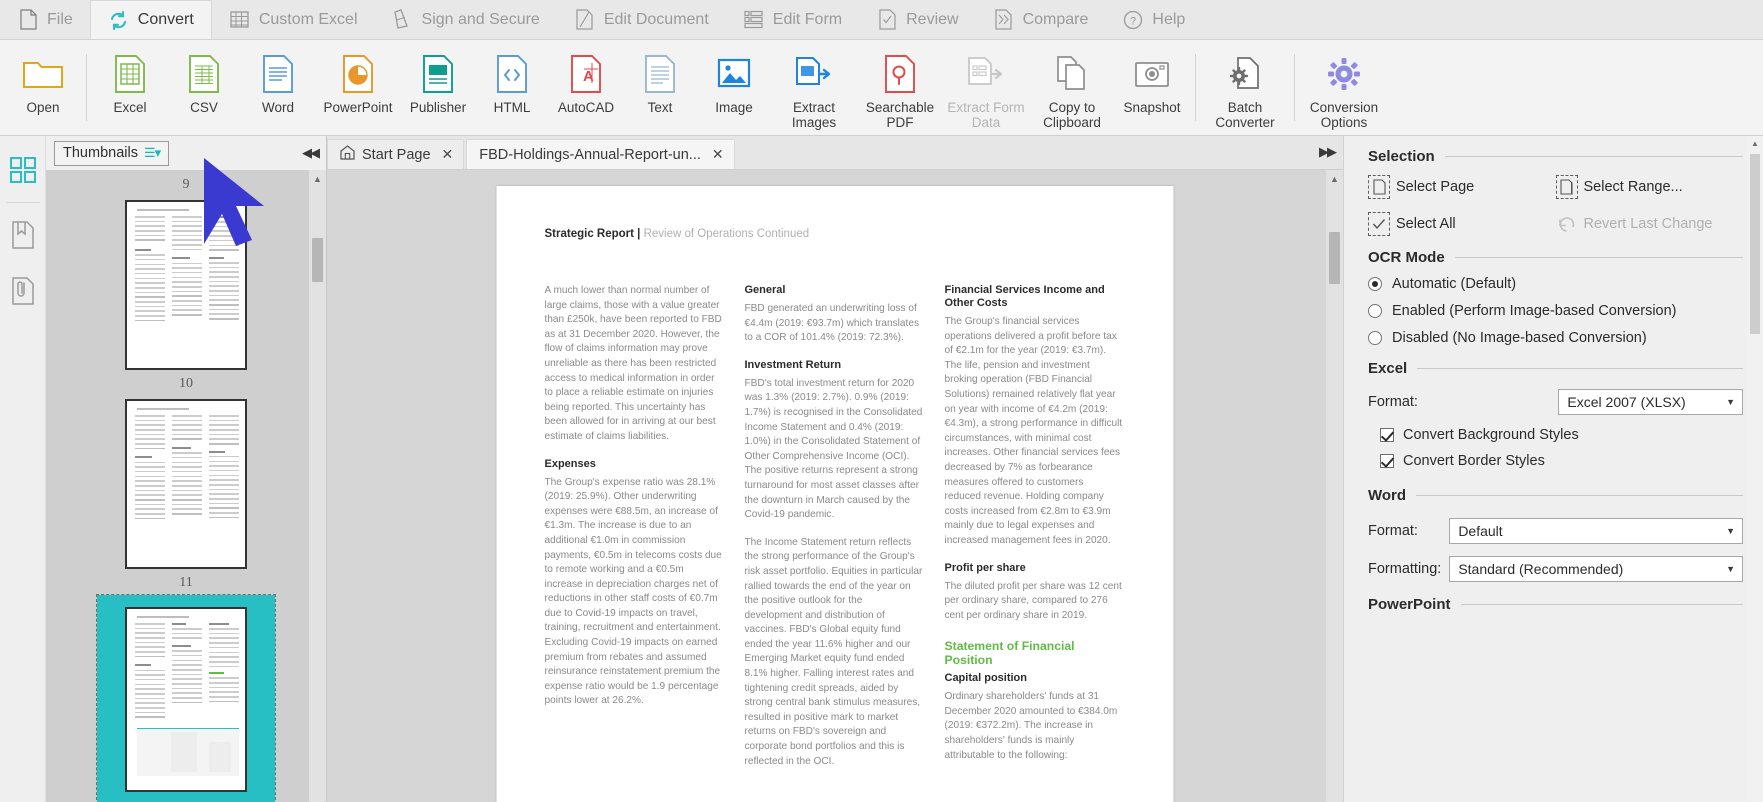 The width and height of the screenshot is (1763, 802). What do you see at coordinates (204, 89) in the screenshot?
I see `ribbon-button-csv: CSV` at bounding box center [204, 89].